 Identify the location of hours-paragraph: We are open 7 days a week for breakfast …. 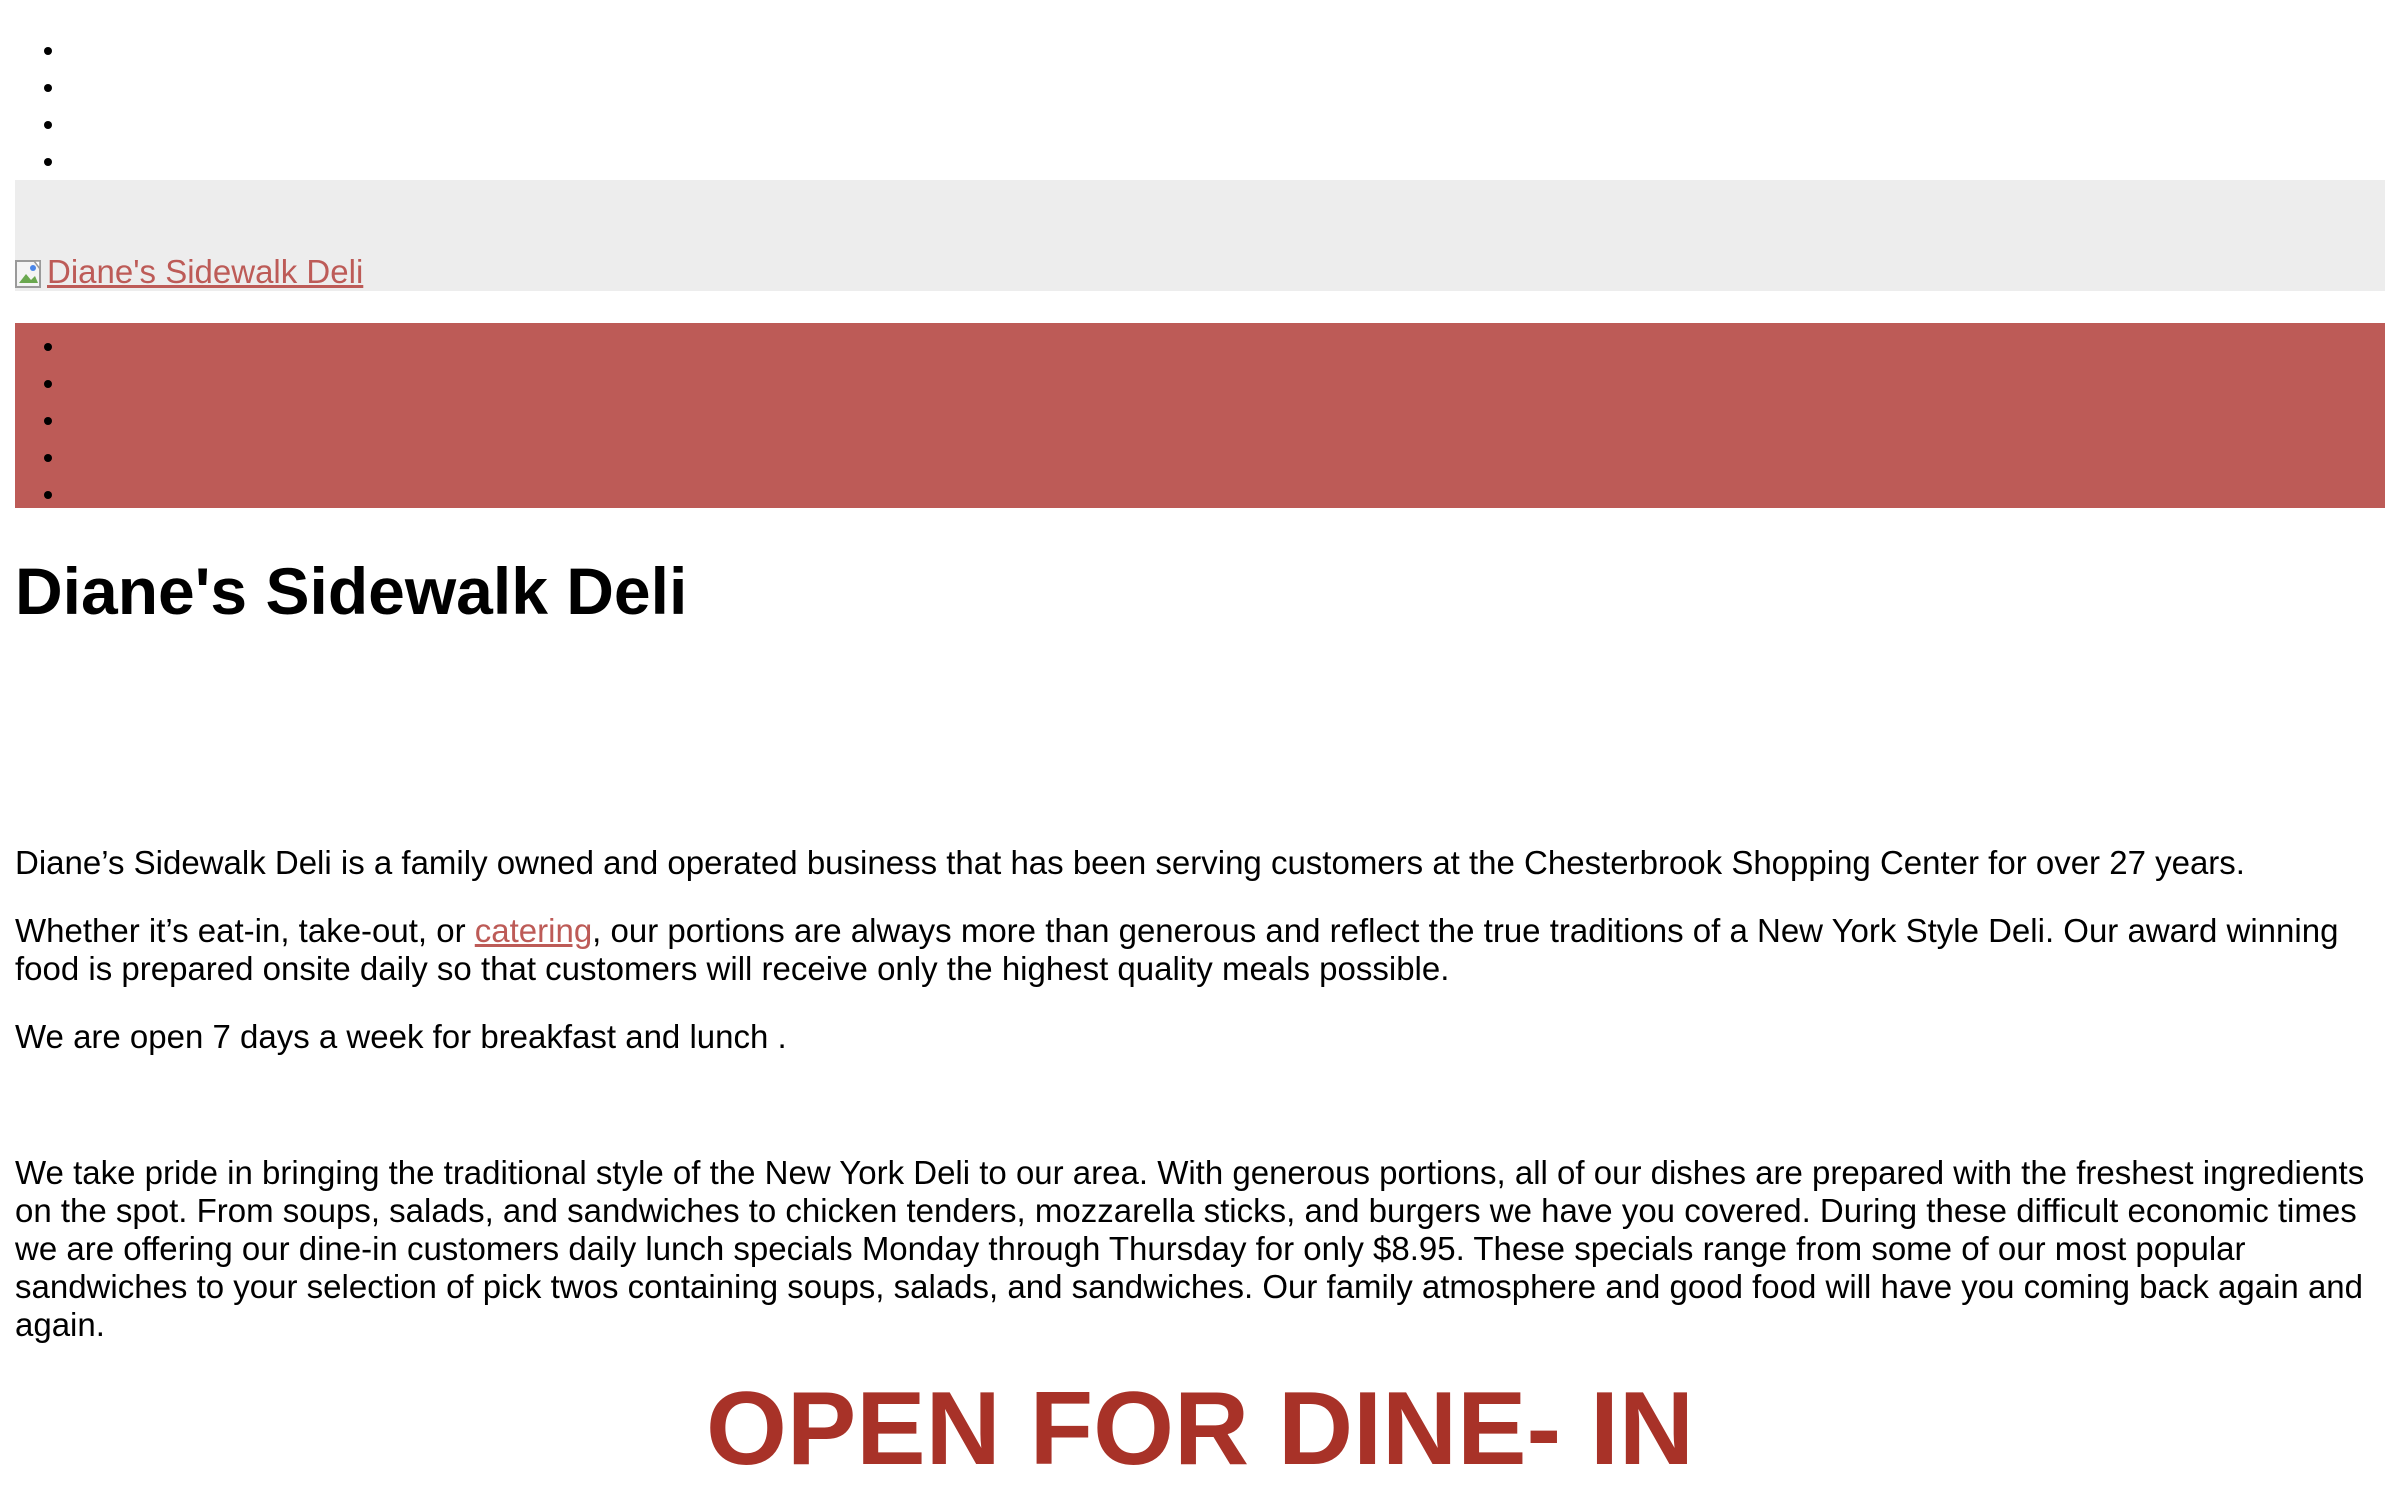
(401, 1036).